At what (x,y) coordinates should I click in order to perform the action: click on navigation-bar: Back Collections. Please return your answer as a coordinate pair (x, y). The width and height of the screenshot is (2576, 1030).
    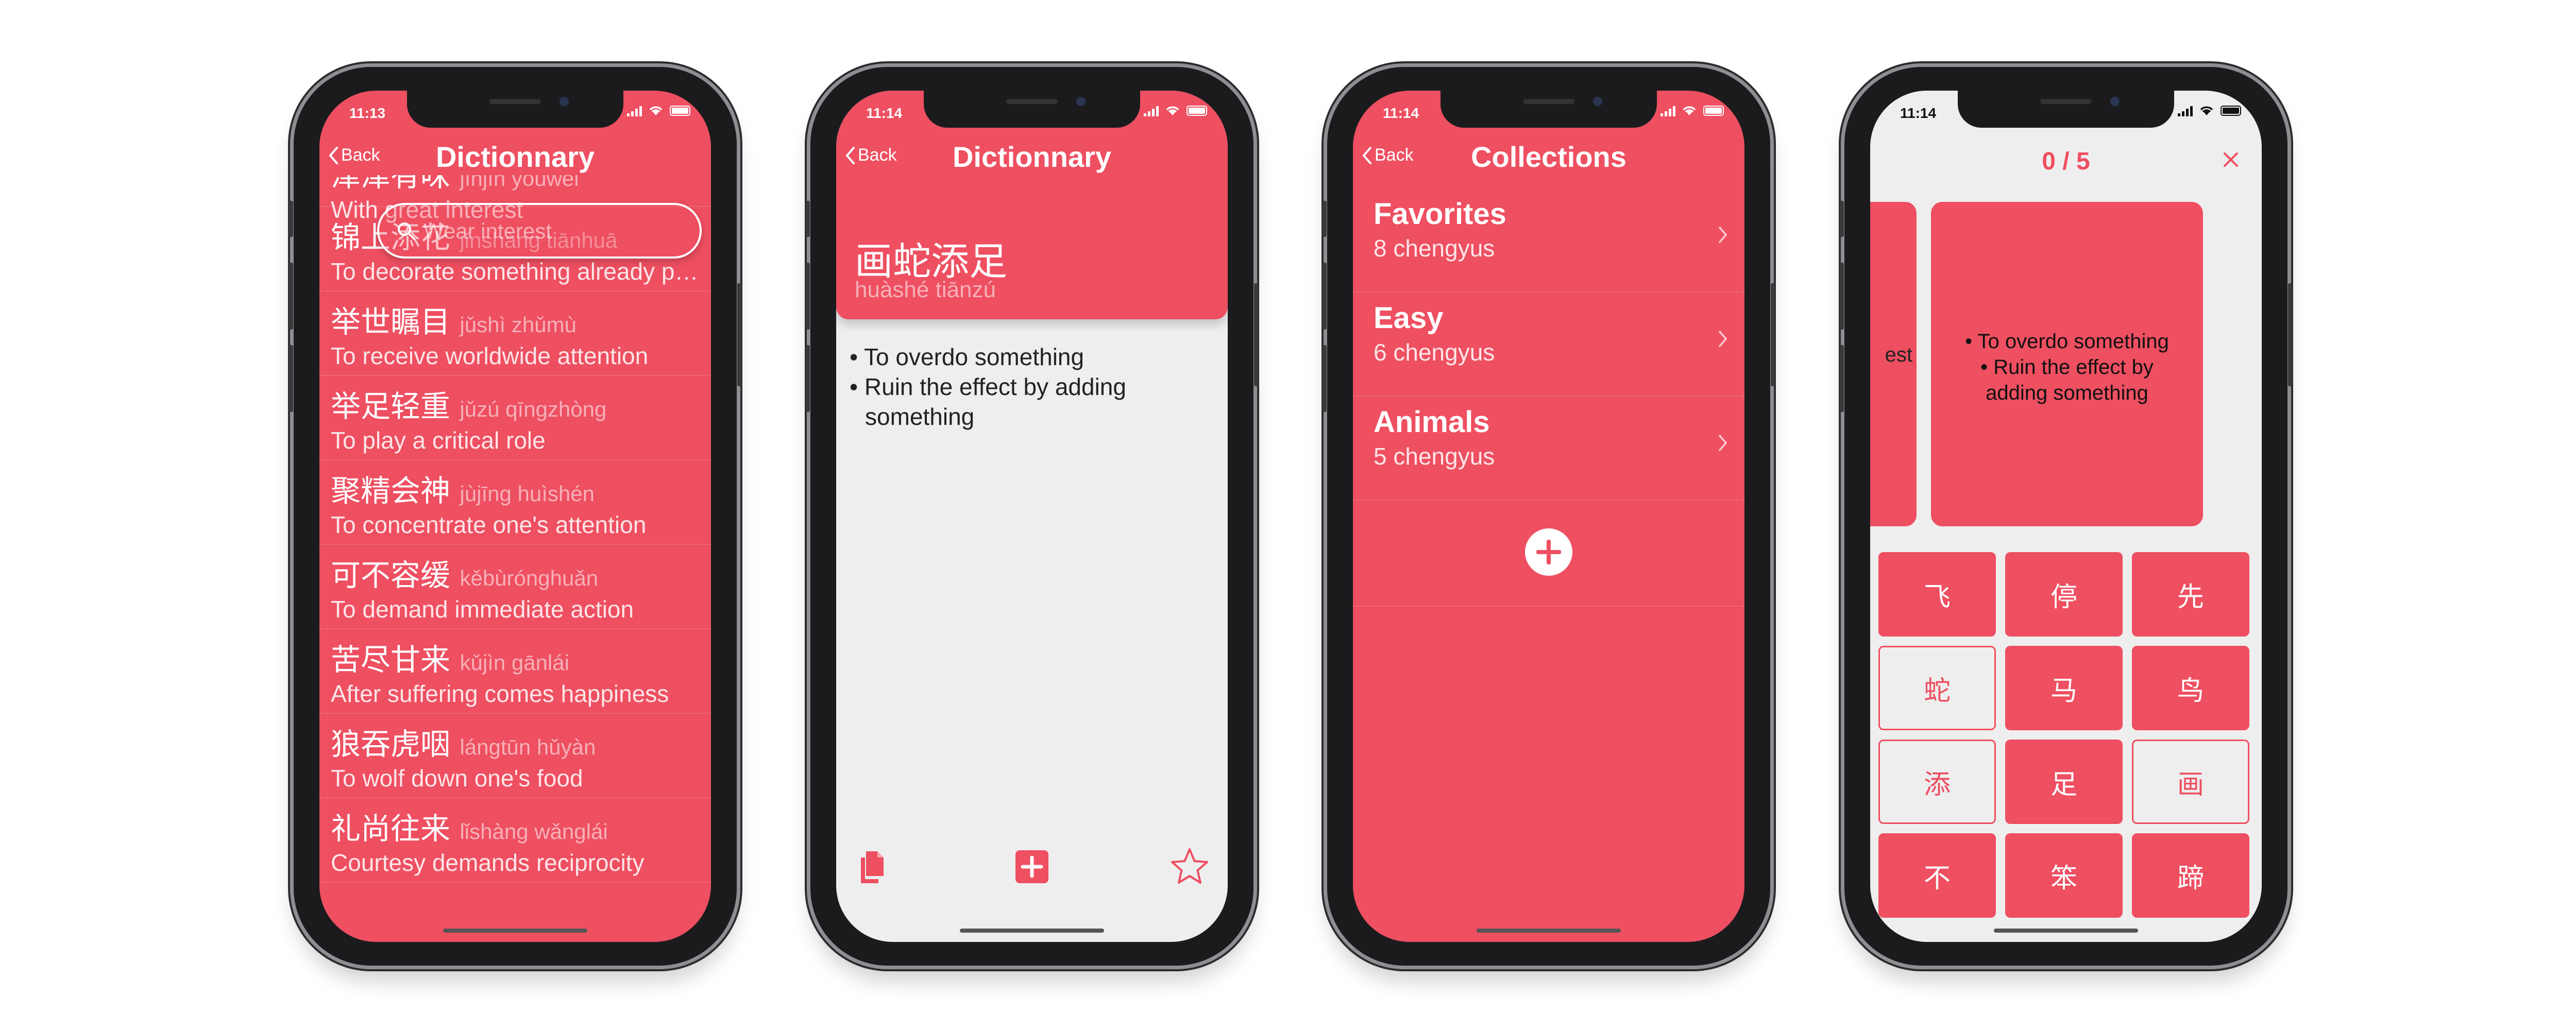
    Looking at the image, I should click on (1548, 154).